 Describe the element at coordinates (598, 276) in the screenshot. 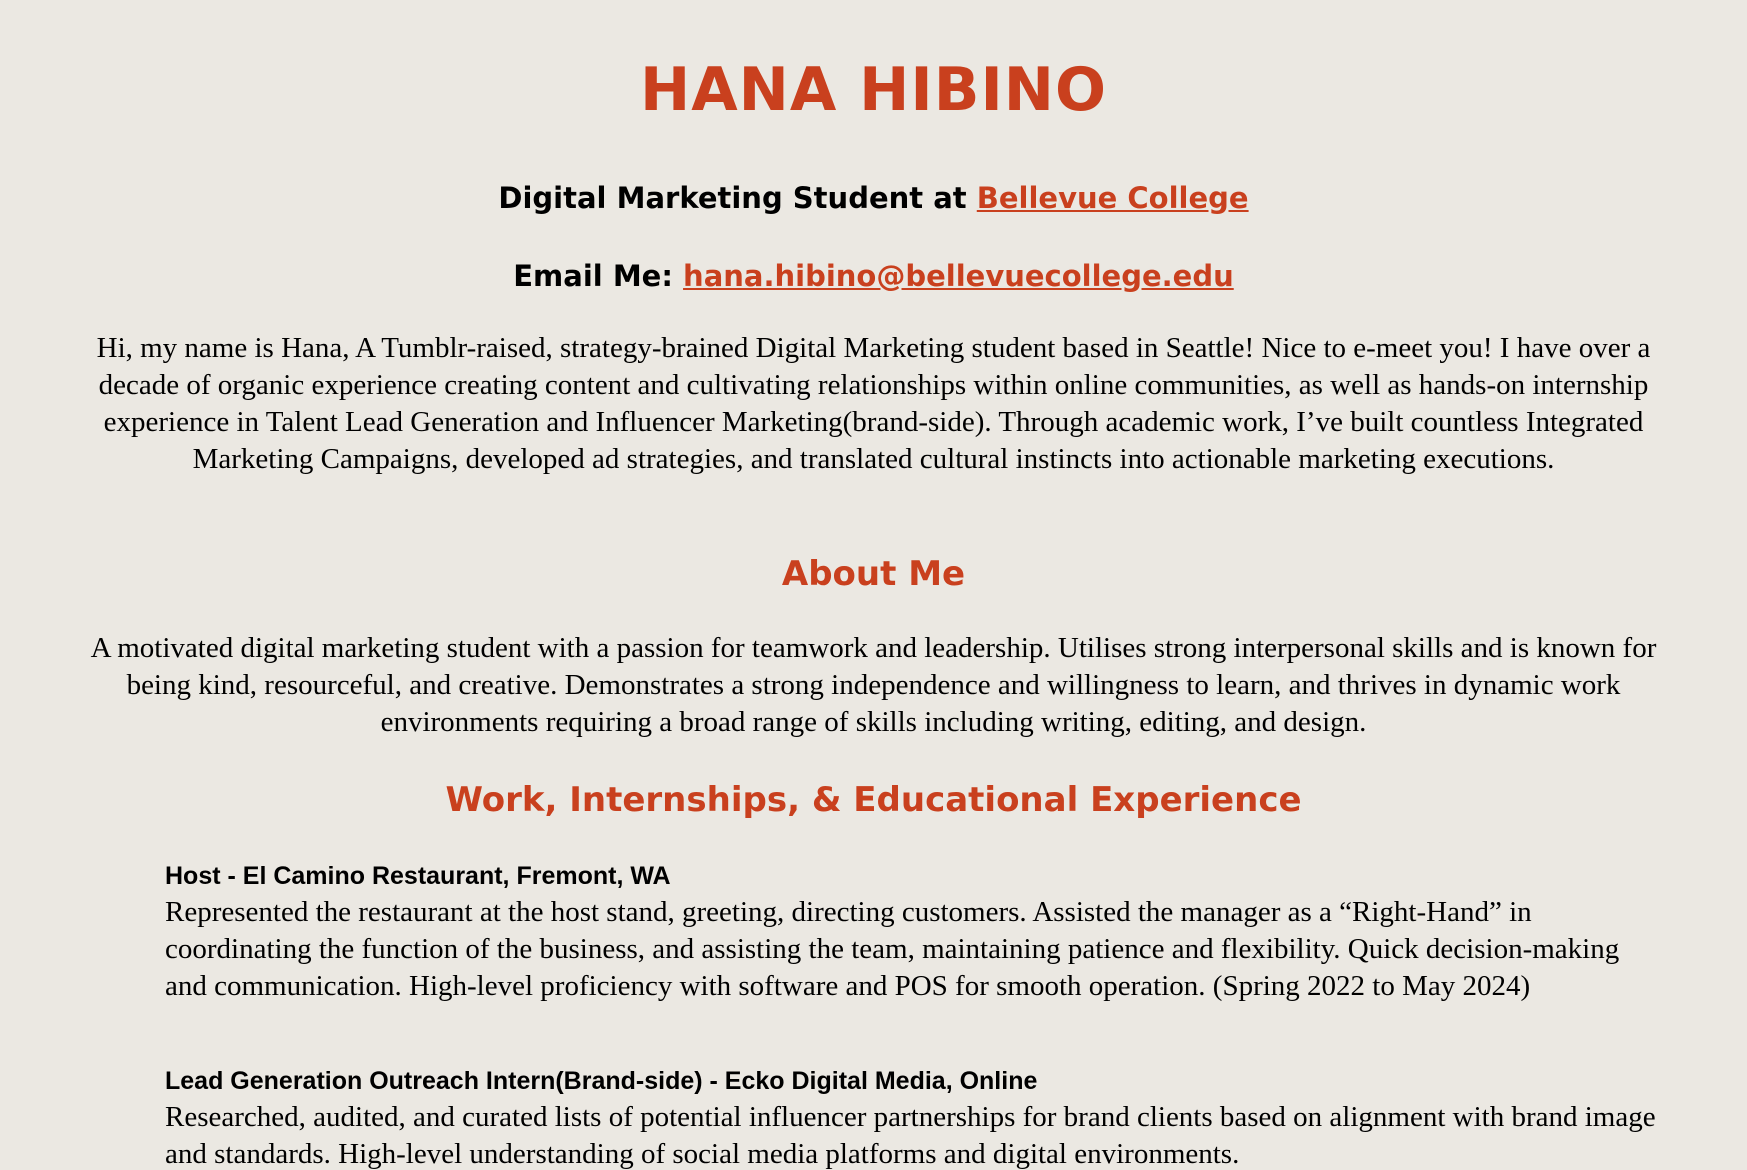

I see `email-label: Email Me:` at that location.